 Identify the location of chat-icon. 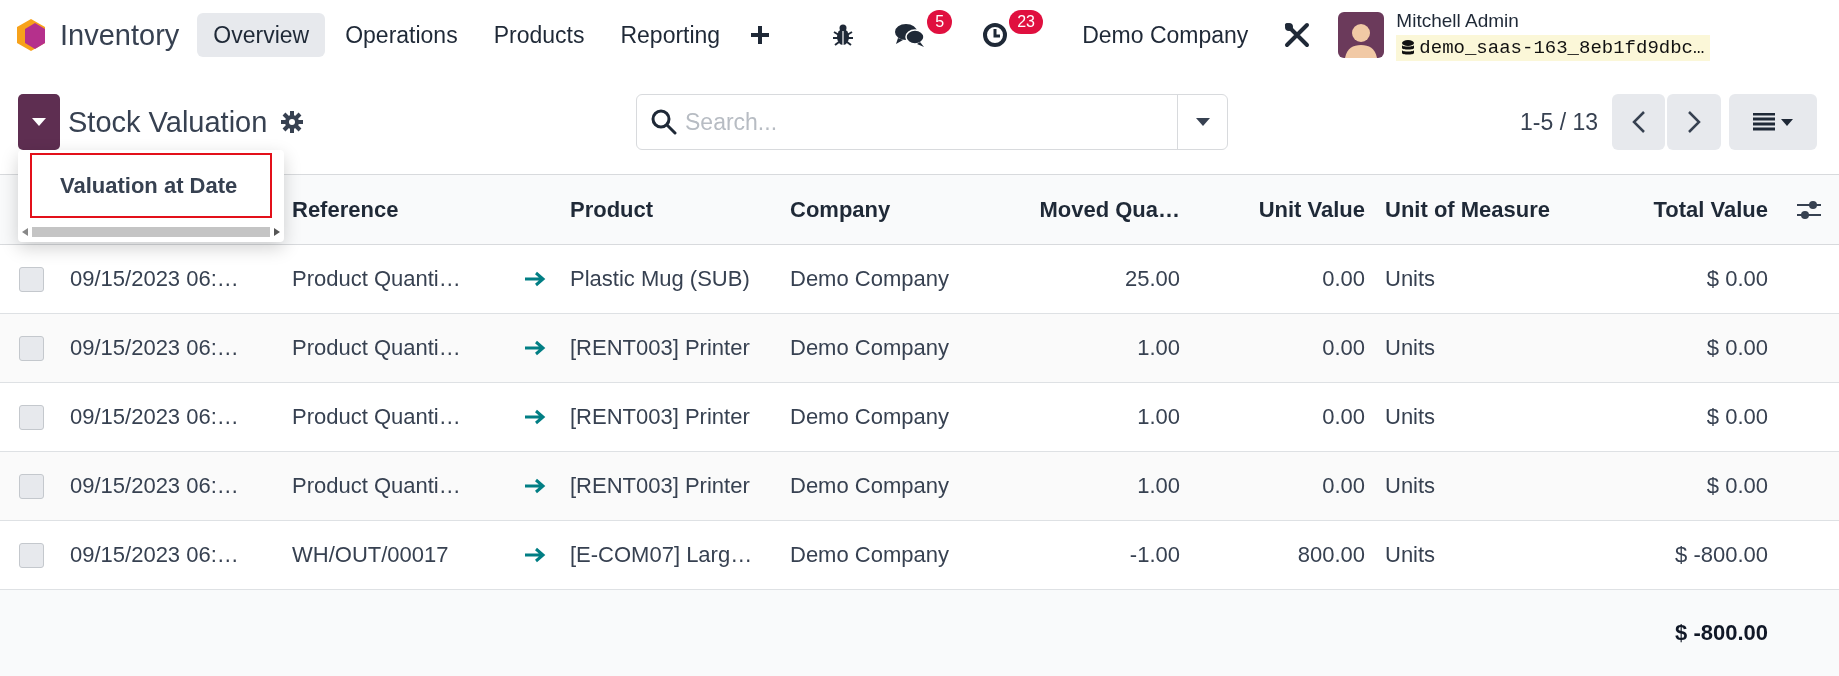
(910, 35).